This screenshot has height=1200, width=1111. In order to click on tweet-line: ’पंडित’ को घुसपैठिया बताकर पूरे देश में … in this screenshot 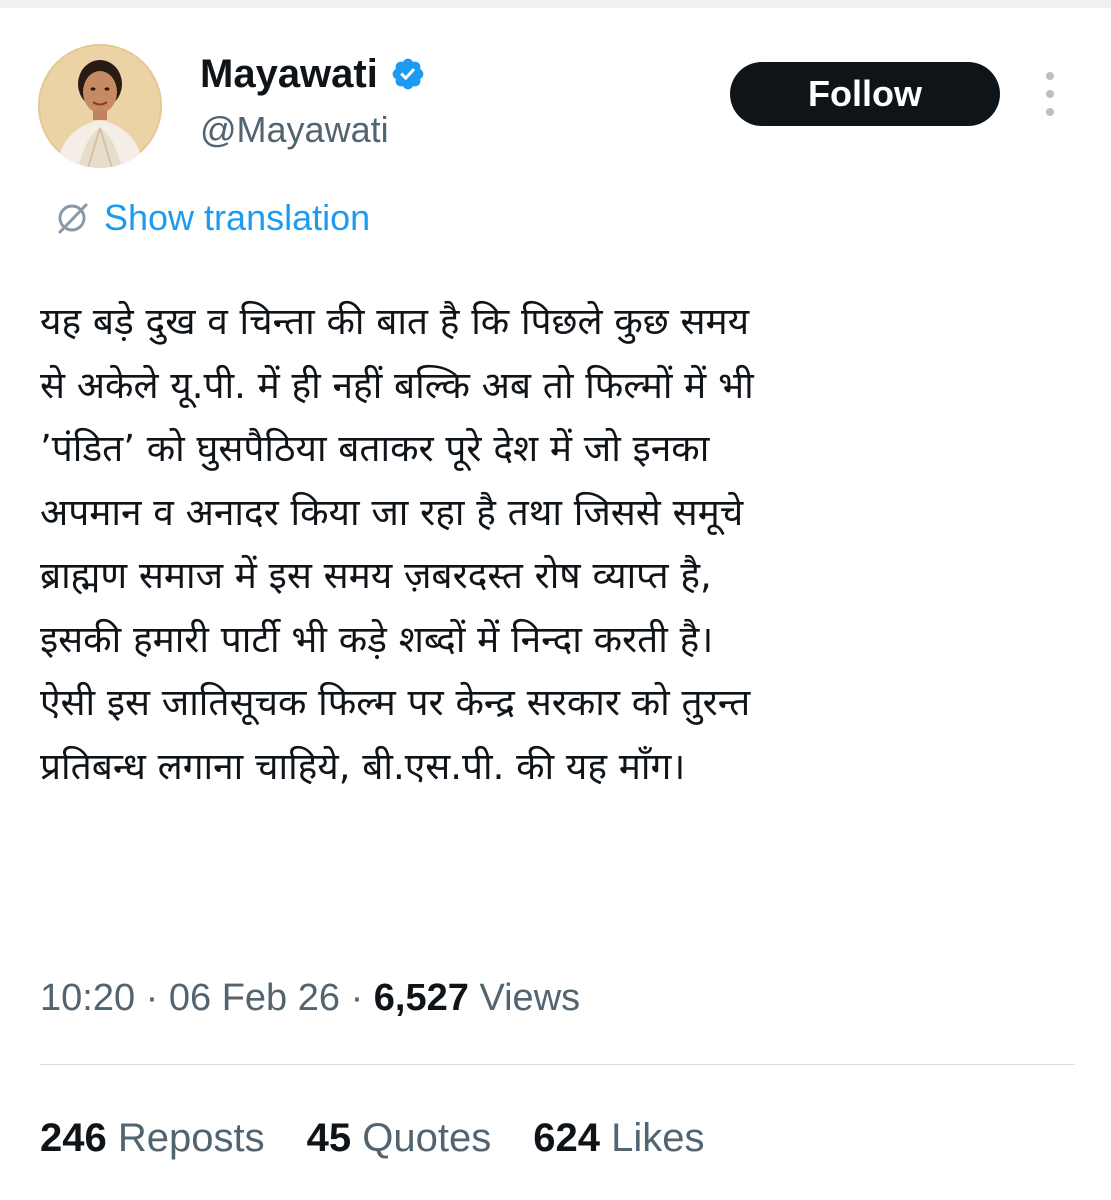, I will do `click(375, 448)`.